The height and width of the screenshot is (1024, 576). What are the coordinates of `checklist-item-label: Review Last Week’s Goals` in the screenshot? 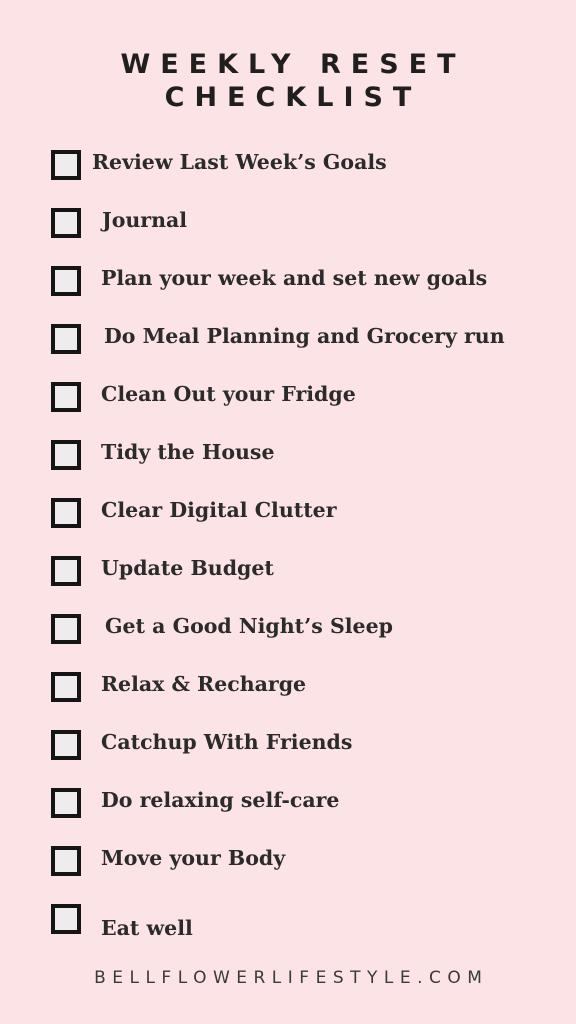 It's located at (239, 162).